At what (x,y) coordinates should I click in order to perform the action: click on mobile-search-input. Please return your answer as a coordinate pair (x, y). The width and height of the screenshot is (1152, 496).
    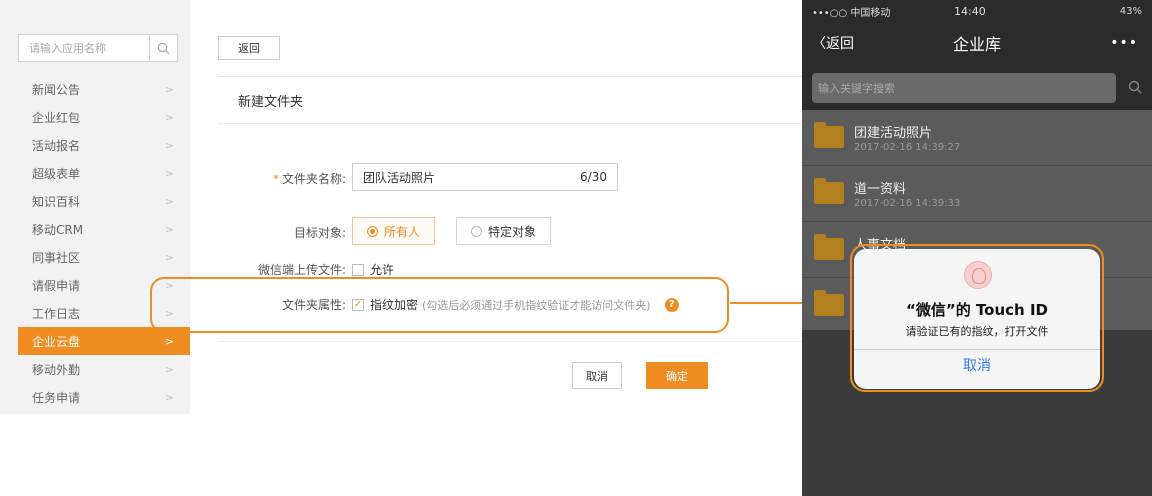
    Looking at the image, I should click on (967, 88).